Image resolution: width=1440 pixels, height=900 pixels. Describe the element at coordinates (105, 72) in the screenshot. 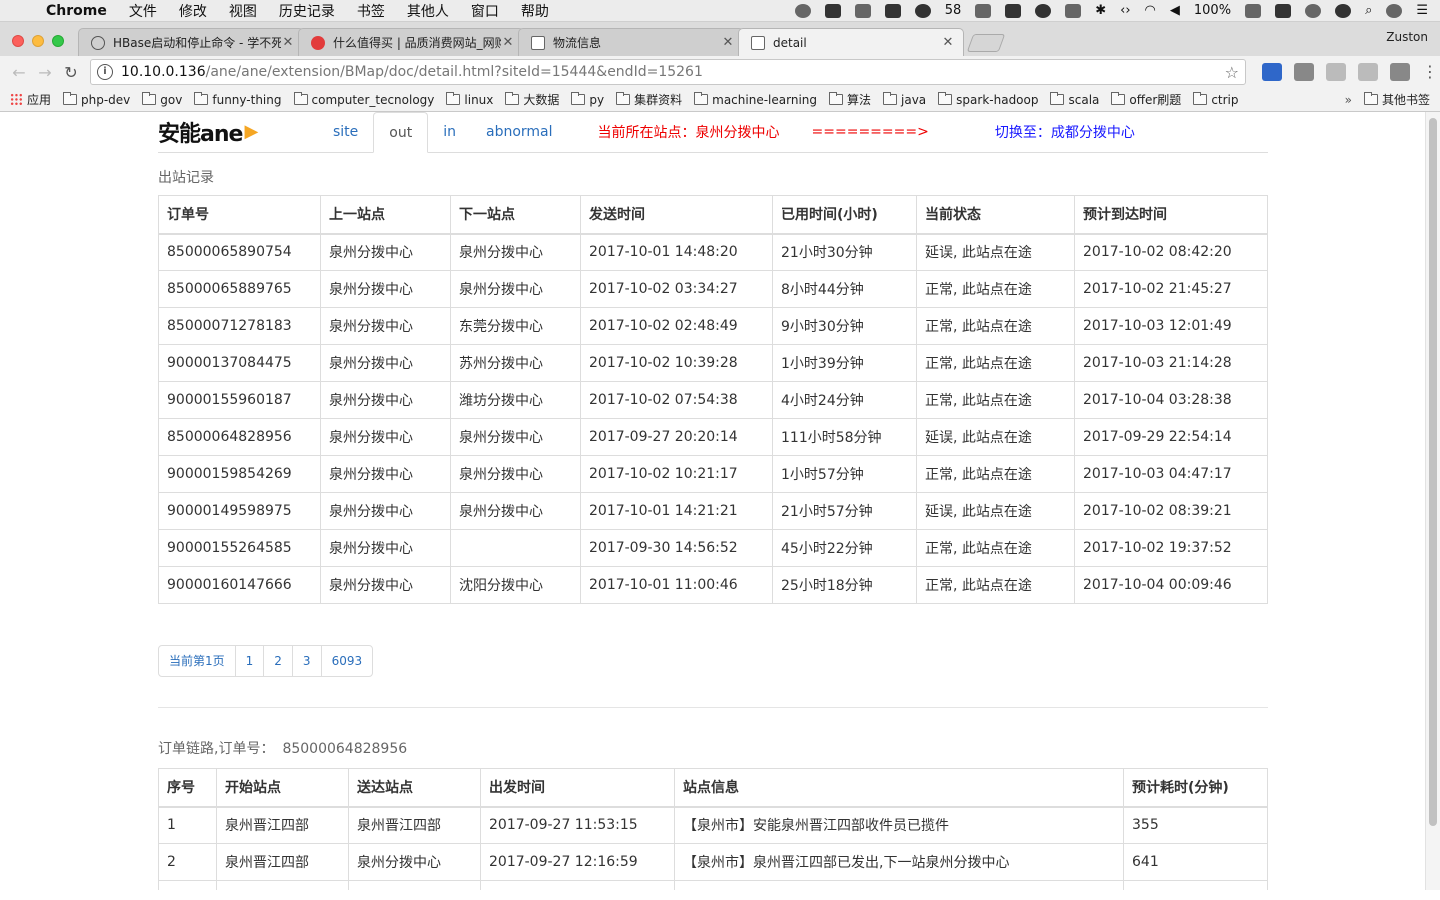

I see `info-icon: i` at that location.